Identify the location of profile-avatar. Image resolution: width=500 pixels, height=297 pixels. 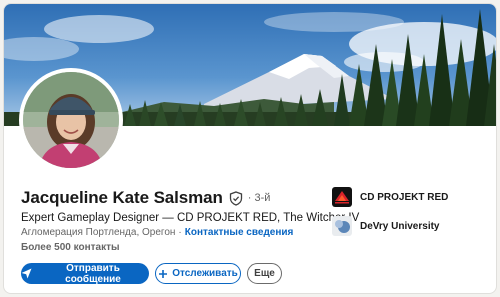
(71, 120).